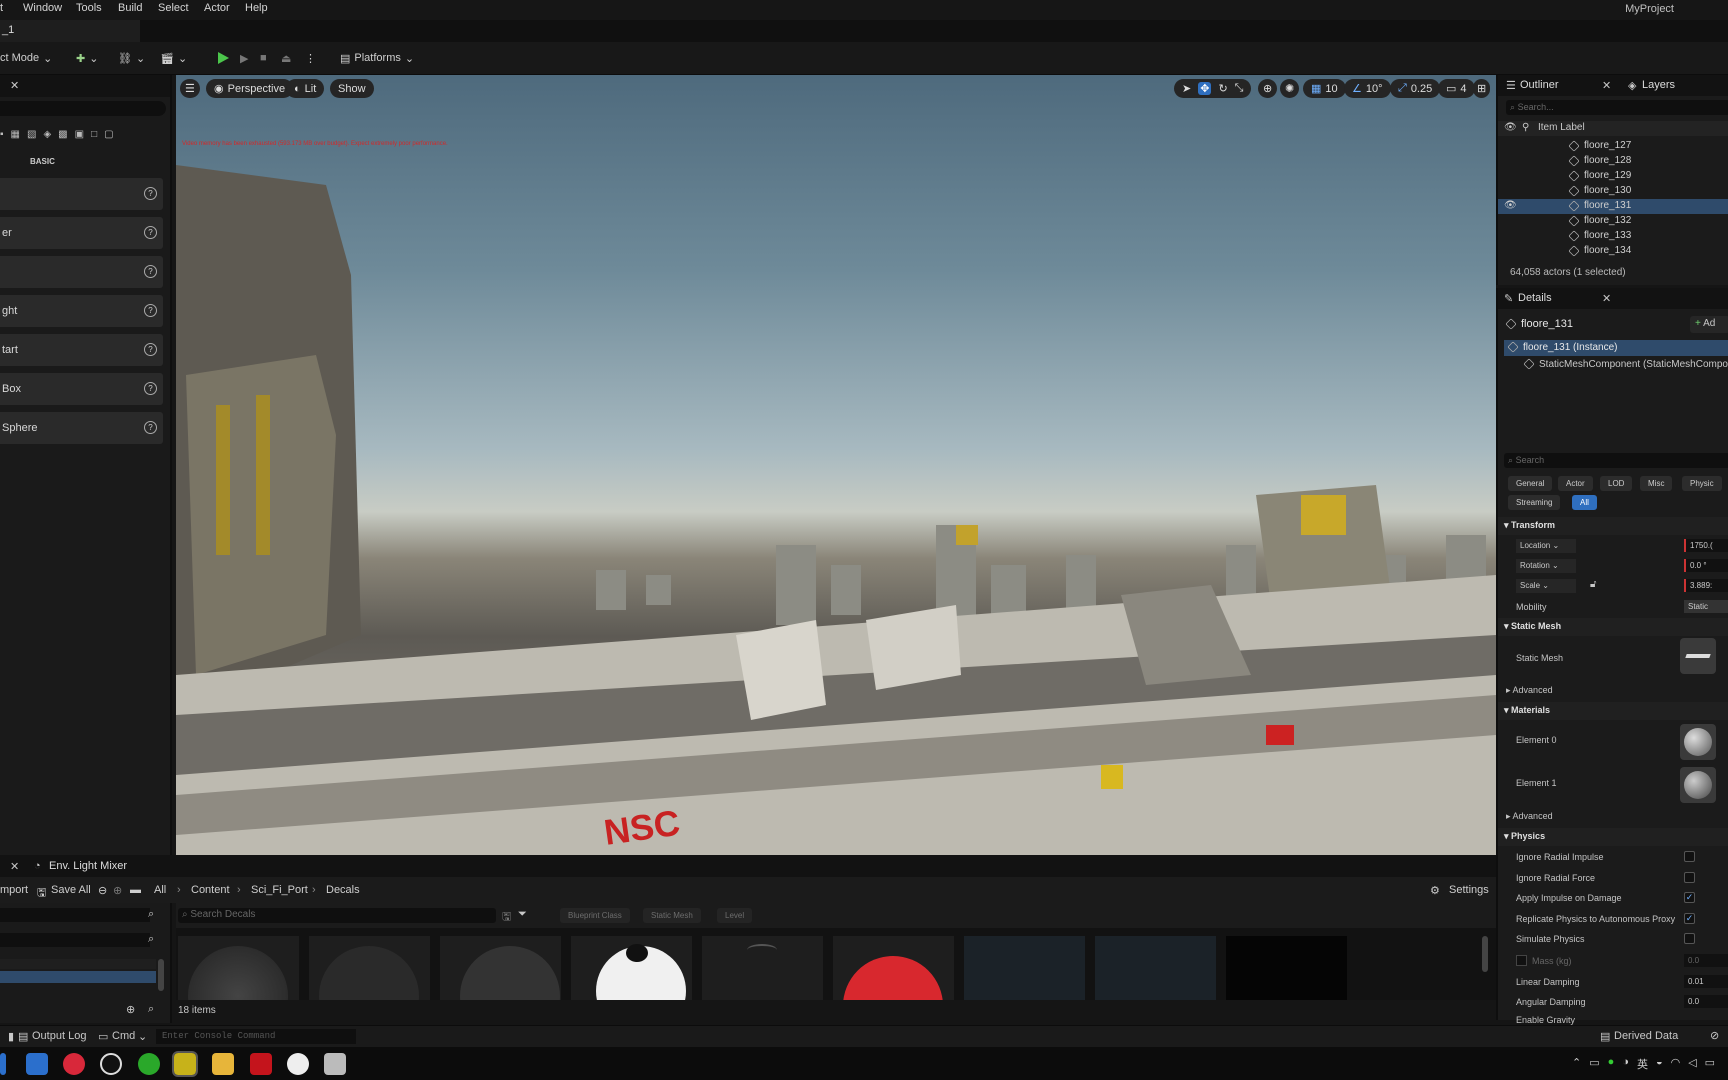 This screenshot has height=1080, width=1728. Describe the element at coordinates (1530, 483) in the screenshot. I see `filter-general: General` at that location.